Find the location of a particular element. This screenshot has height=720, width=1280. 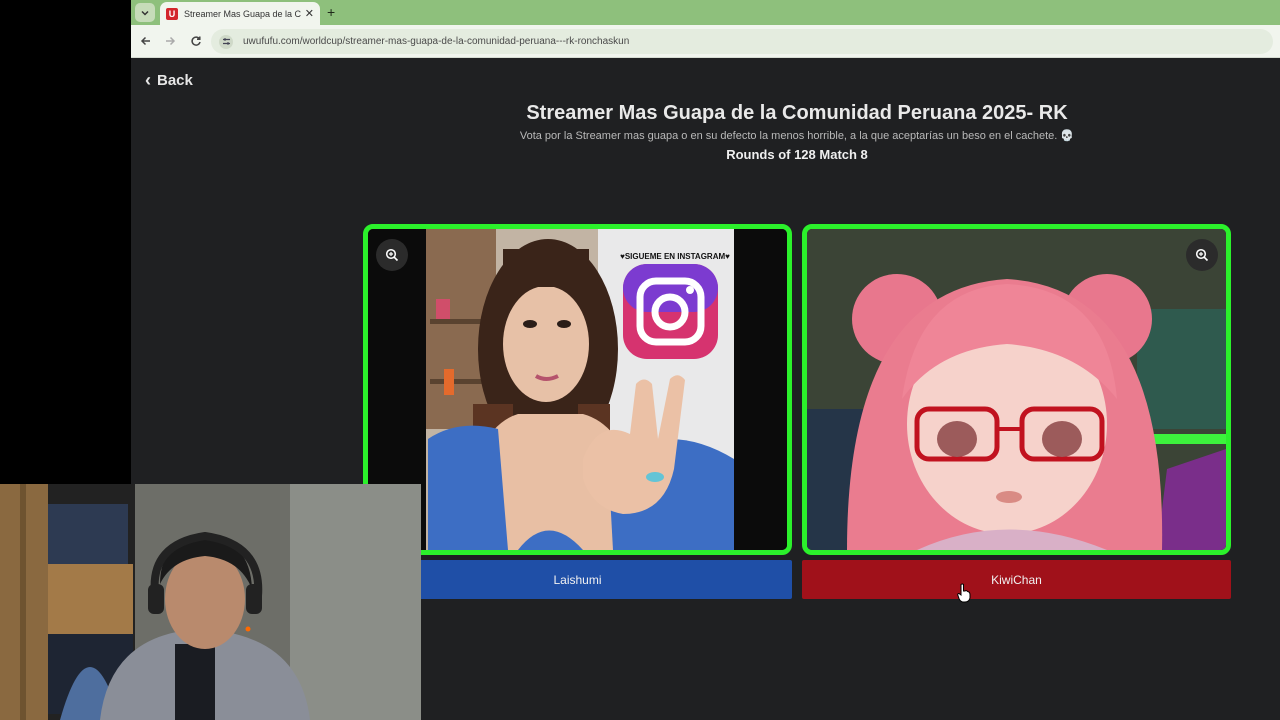

plus-icon: + is located at coordinates (331, 12).